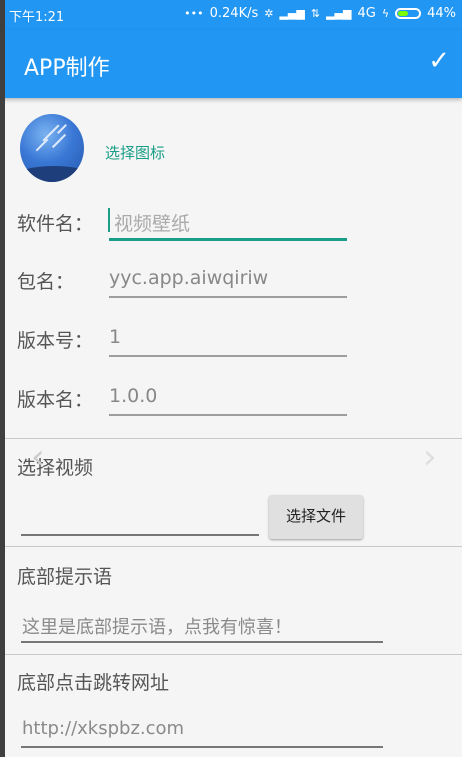 Image resolution: width=462 pixels, height=757 pixels. Describe the element at coordinates (115, 337) in the screenshot. I see `version-code-input: 1` at that location.